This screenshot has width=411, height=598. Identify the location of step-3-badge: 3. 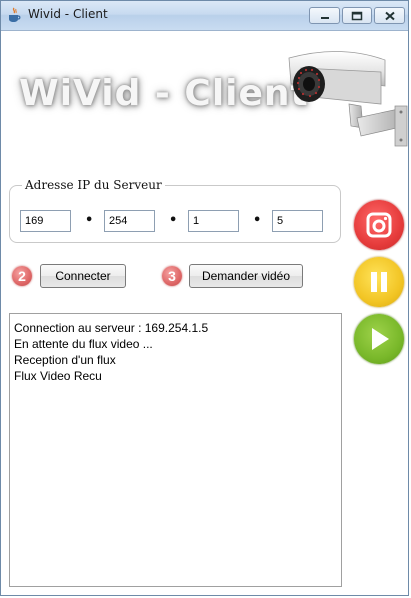
(172, 276).